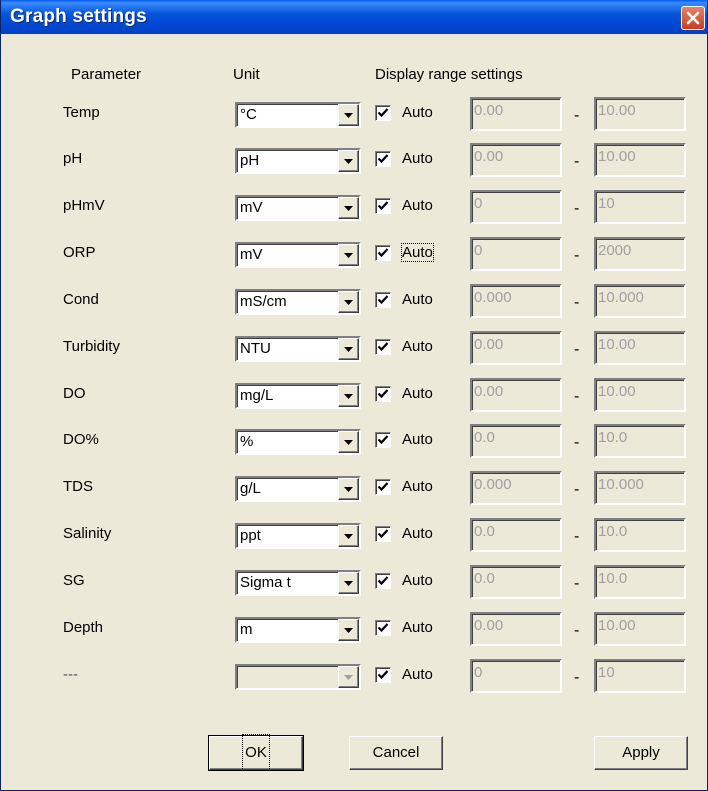 This screenshot has width=708, height=791. Describe the element at coordinates (298, 302) in the screenshot. I see `unit-select-cond: mS/cm` at that location.